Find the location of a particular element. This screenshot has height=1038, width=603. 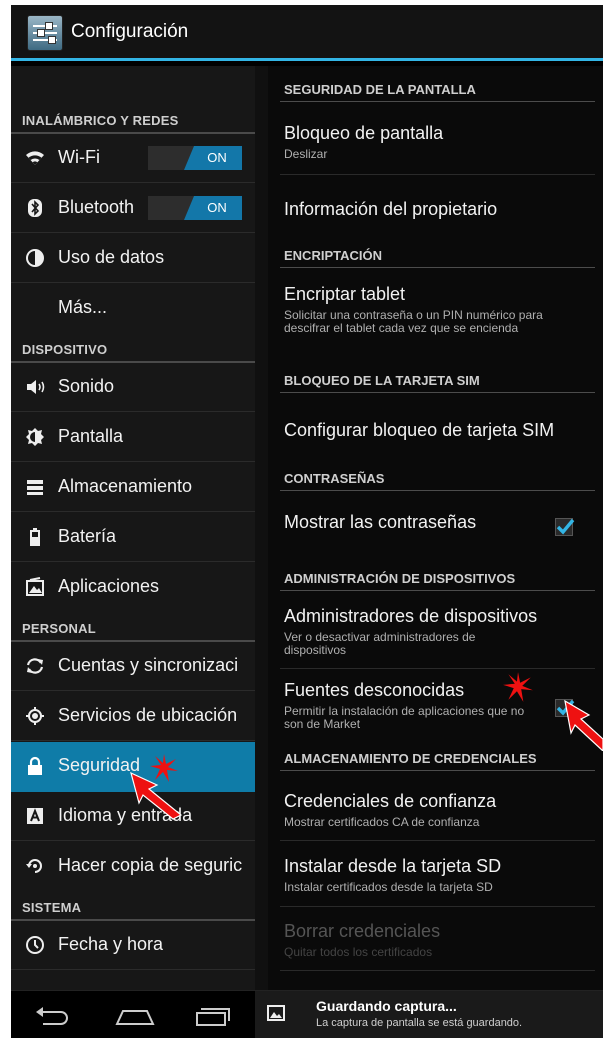

checkmark-icon is located at coordinates (565, 526).